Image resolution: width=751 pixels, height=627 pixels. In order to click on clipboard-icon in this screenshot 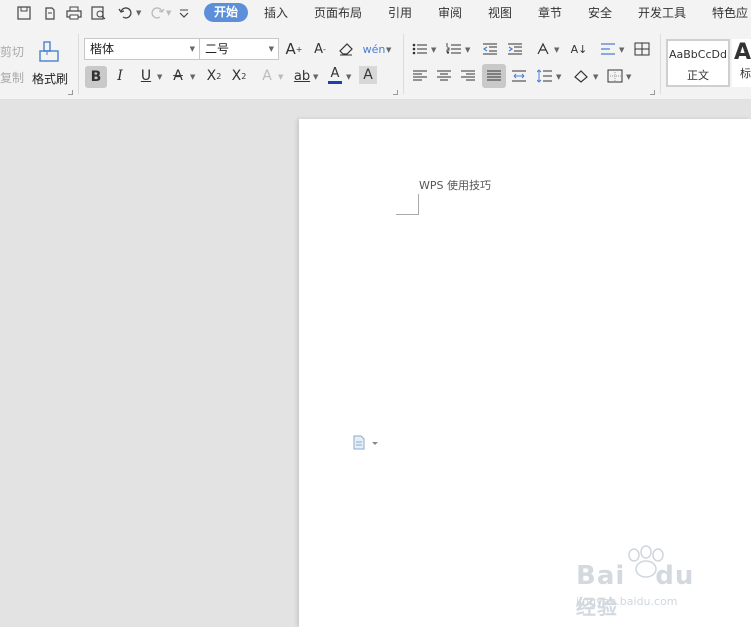, I will do `click(50, 13)`.